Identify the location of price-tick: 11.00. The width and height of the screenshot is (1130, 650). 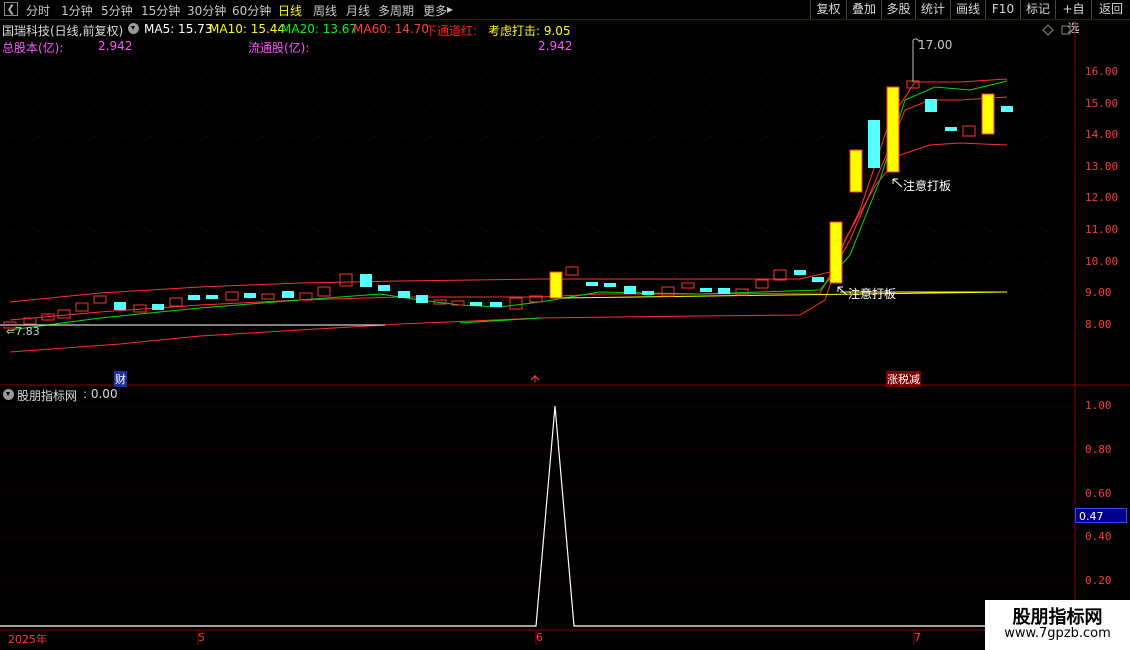
(1102, 229).